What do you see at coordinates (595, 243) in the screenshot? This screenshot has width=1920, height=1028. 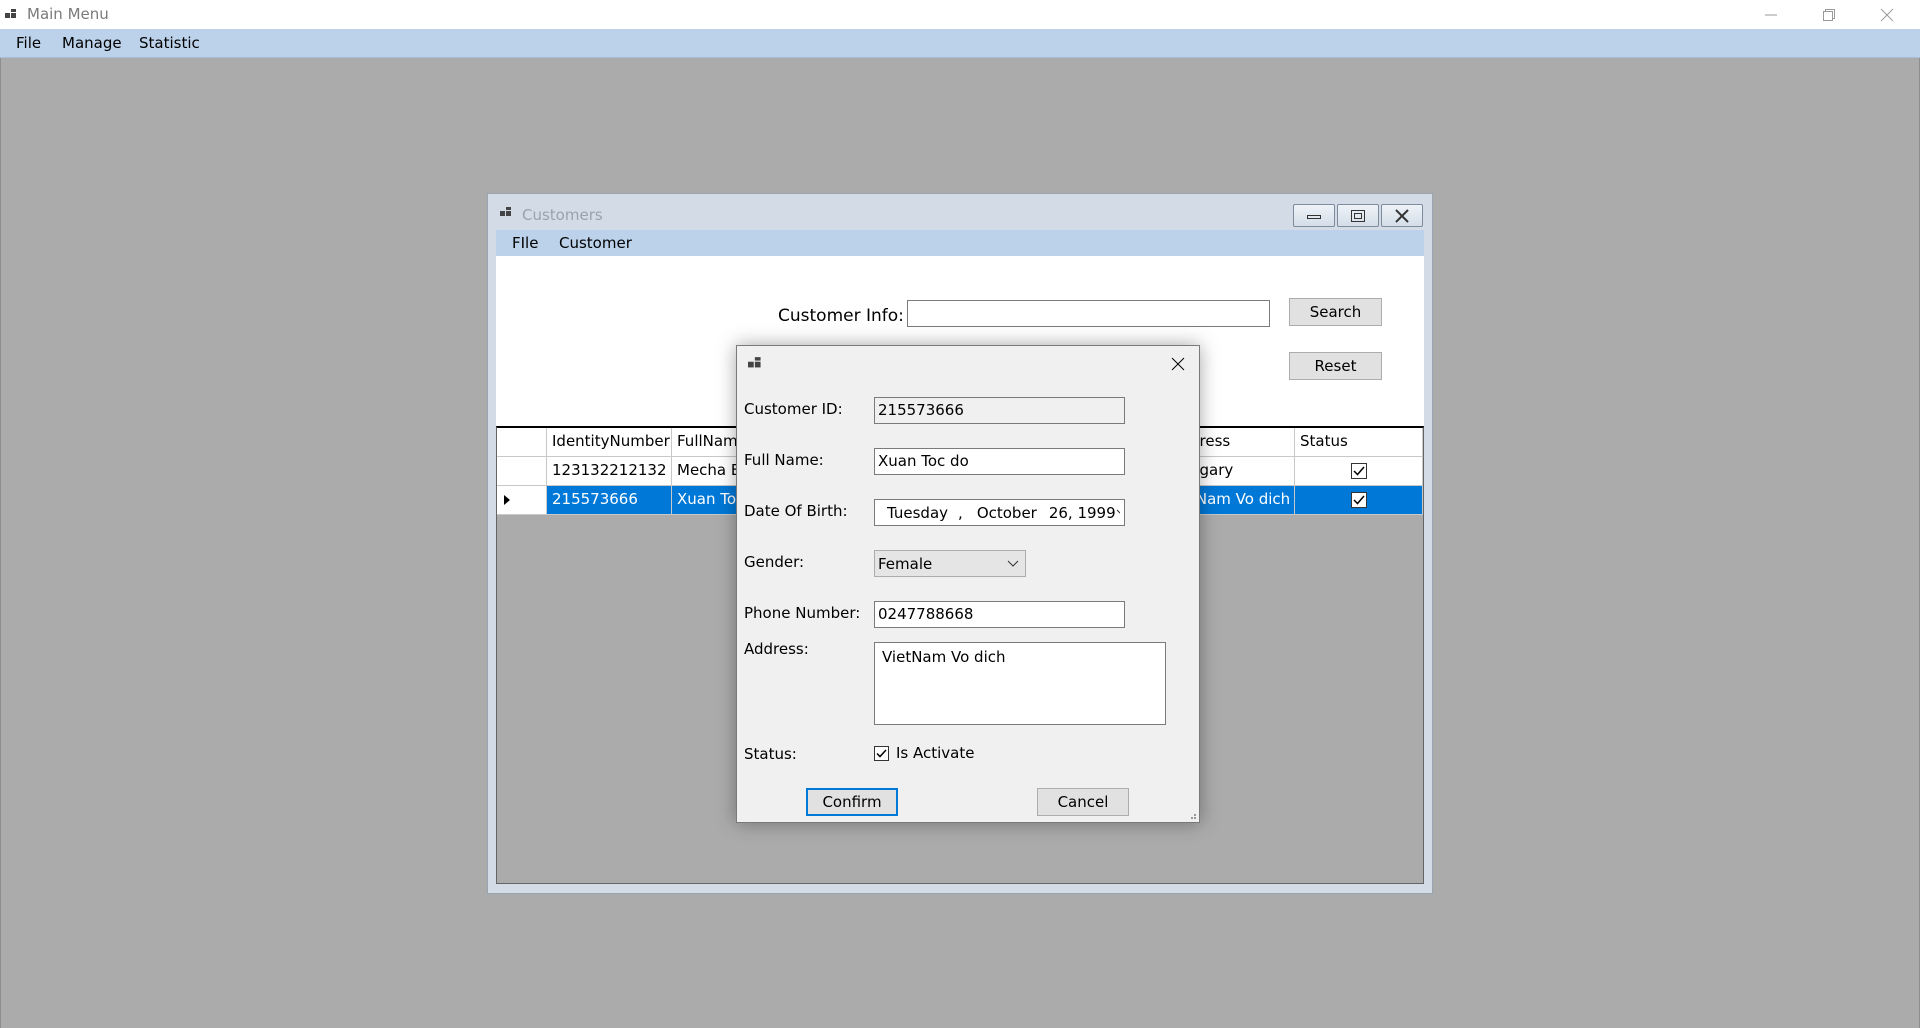 I see `customers-menu-customer: Customer` at bounding box center [595, 243].